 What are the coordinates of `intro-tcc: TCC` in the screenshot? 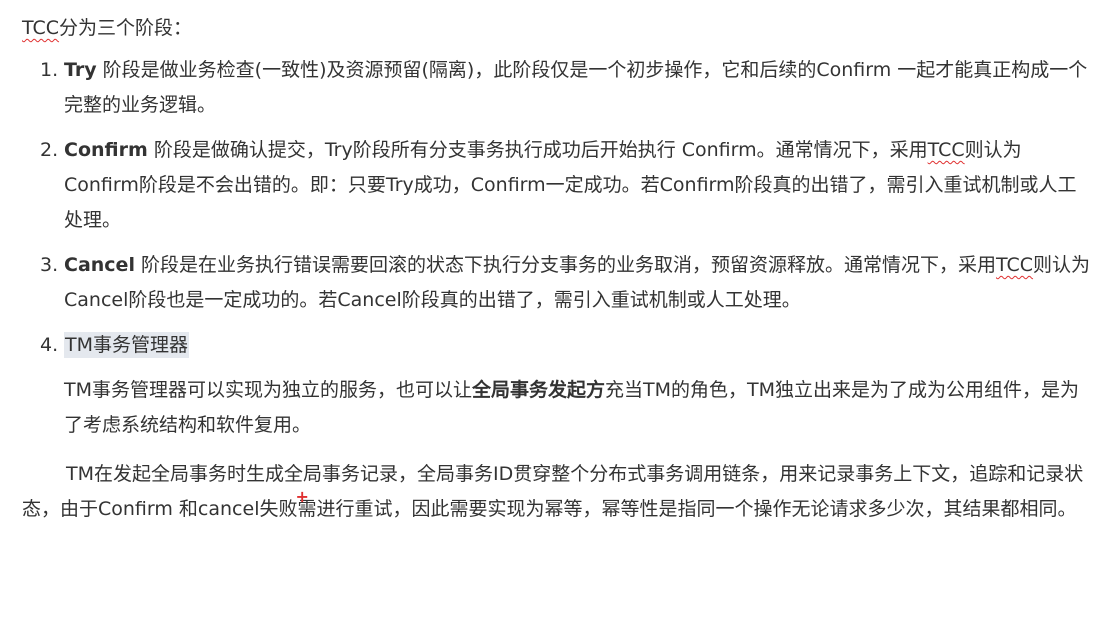 It's located at (41, 28).